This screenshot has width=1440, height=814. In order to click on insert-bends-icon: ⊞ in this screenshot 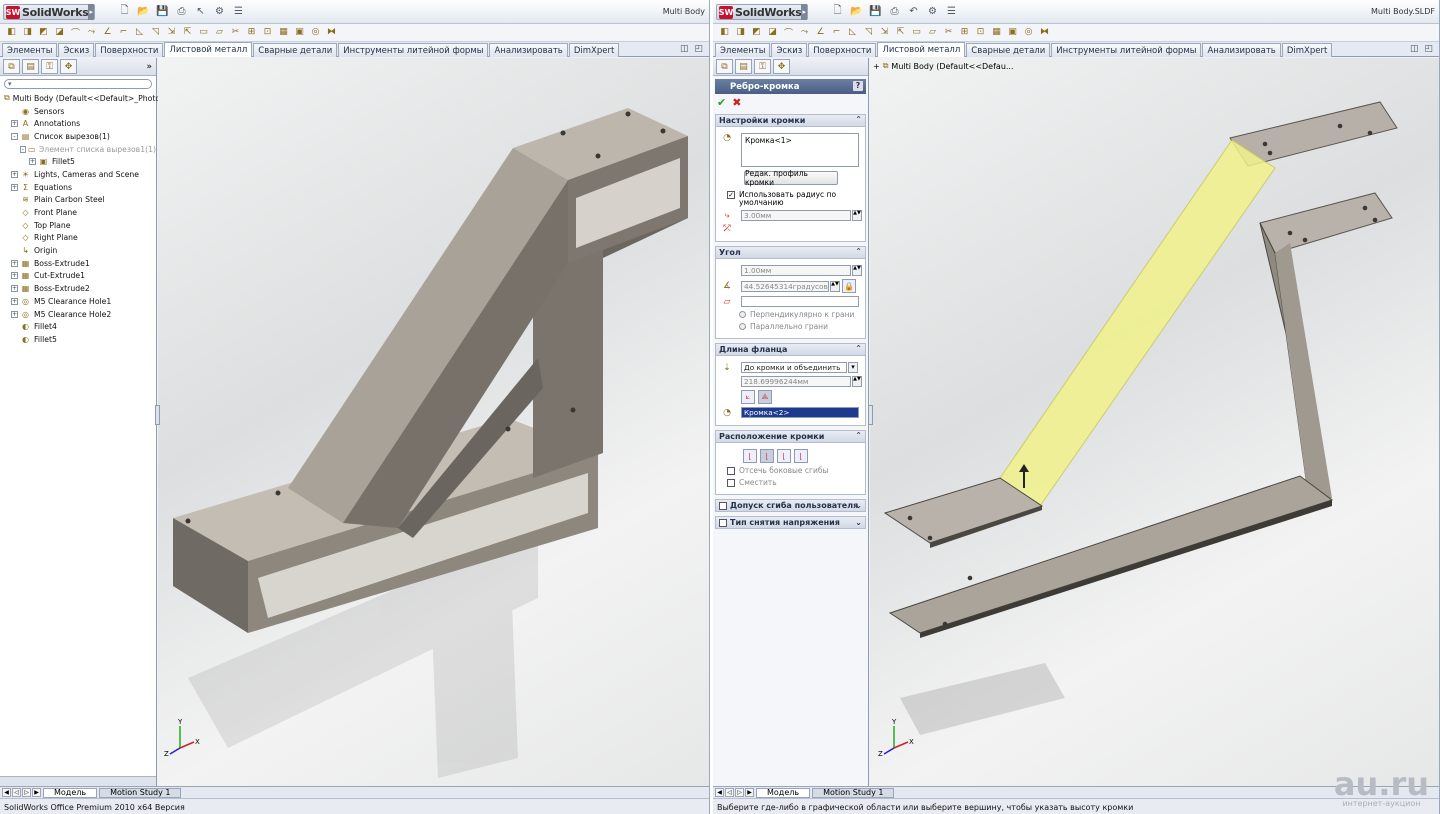, I will do `click(251, 32)`.